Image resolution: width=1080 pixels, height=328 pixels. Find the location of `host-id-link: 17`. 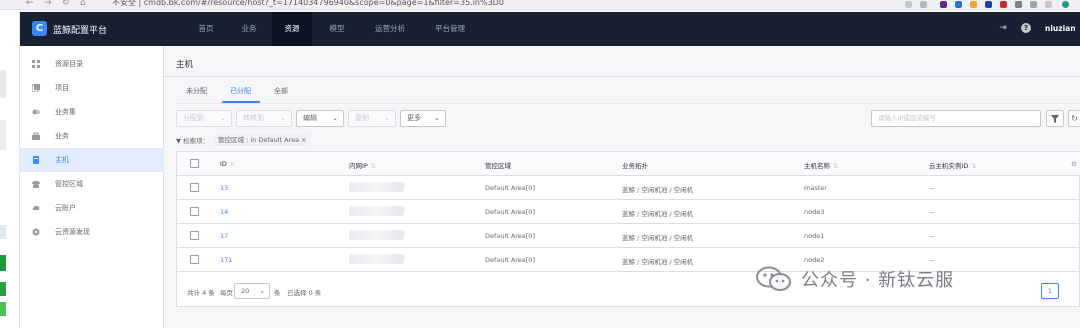

host-id-link: 17 is located at coordinates (224, 236).